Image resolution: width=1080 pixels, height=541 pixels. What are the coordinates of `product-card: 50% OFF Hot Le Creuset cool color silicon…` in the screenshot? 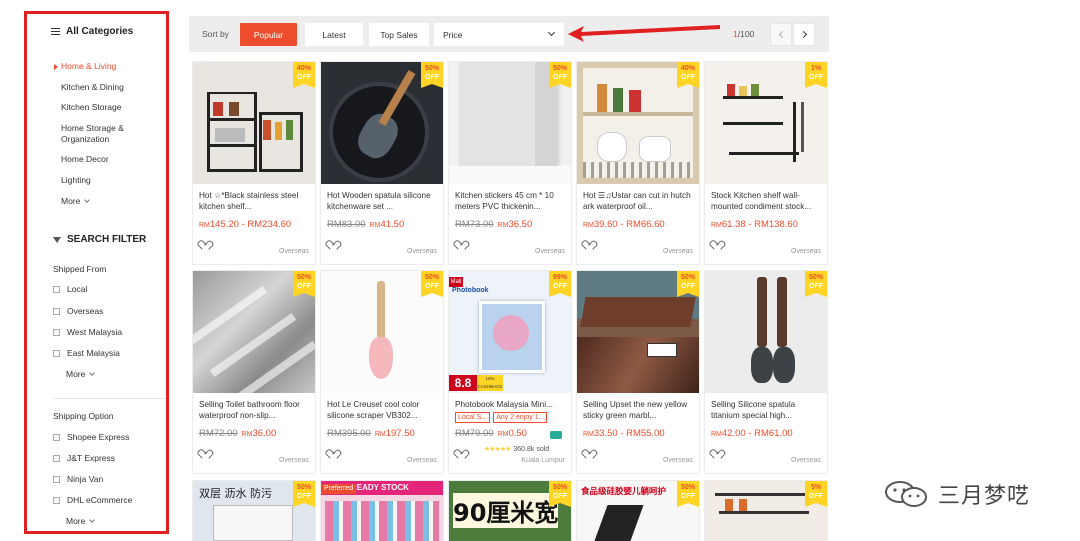 It's located at (382, 372).